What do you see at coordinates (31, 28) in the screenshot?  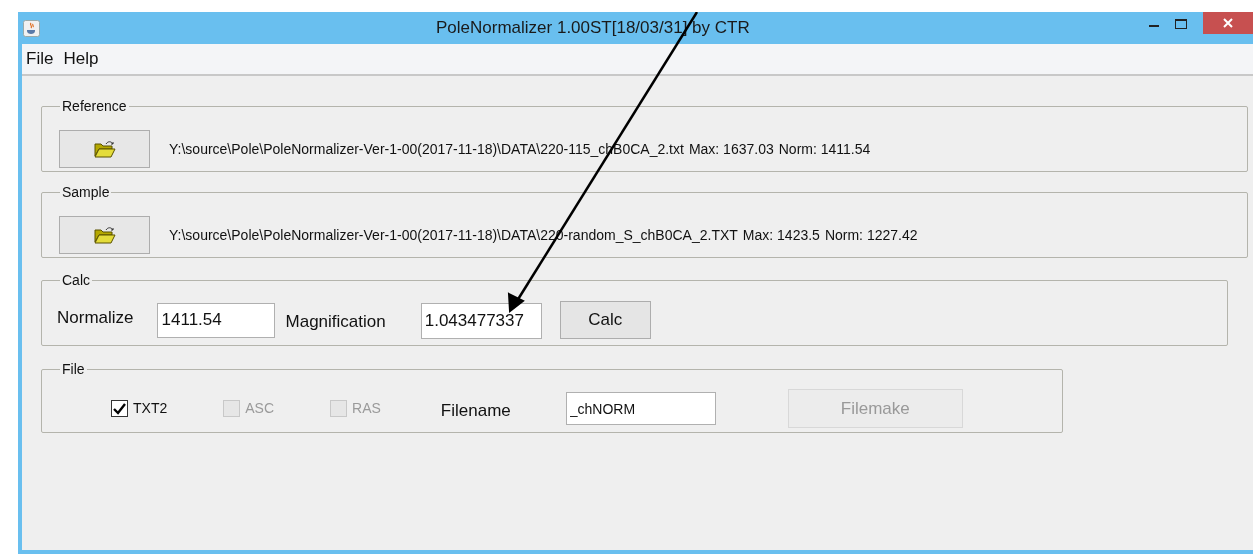 I see `java-cup-icon` at bounding box center [31, 28].